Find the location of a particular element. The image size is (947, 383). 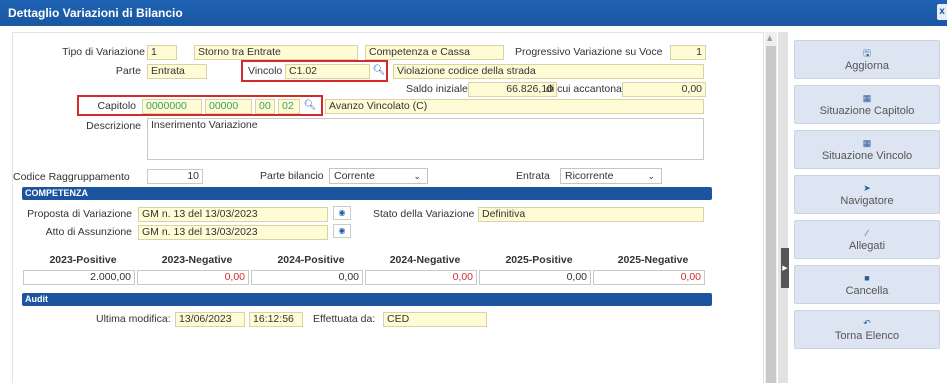

ultima-modifica-date-field: 13/06/2023 is located at coordinates (210, 319).